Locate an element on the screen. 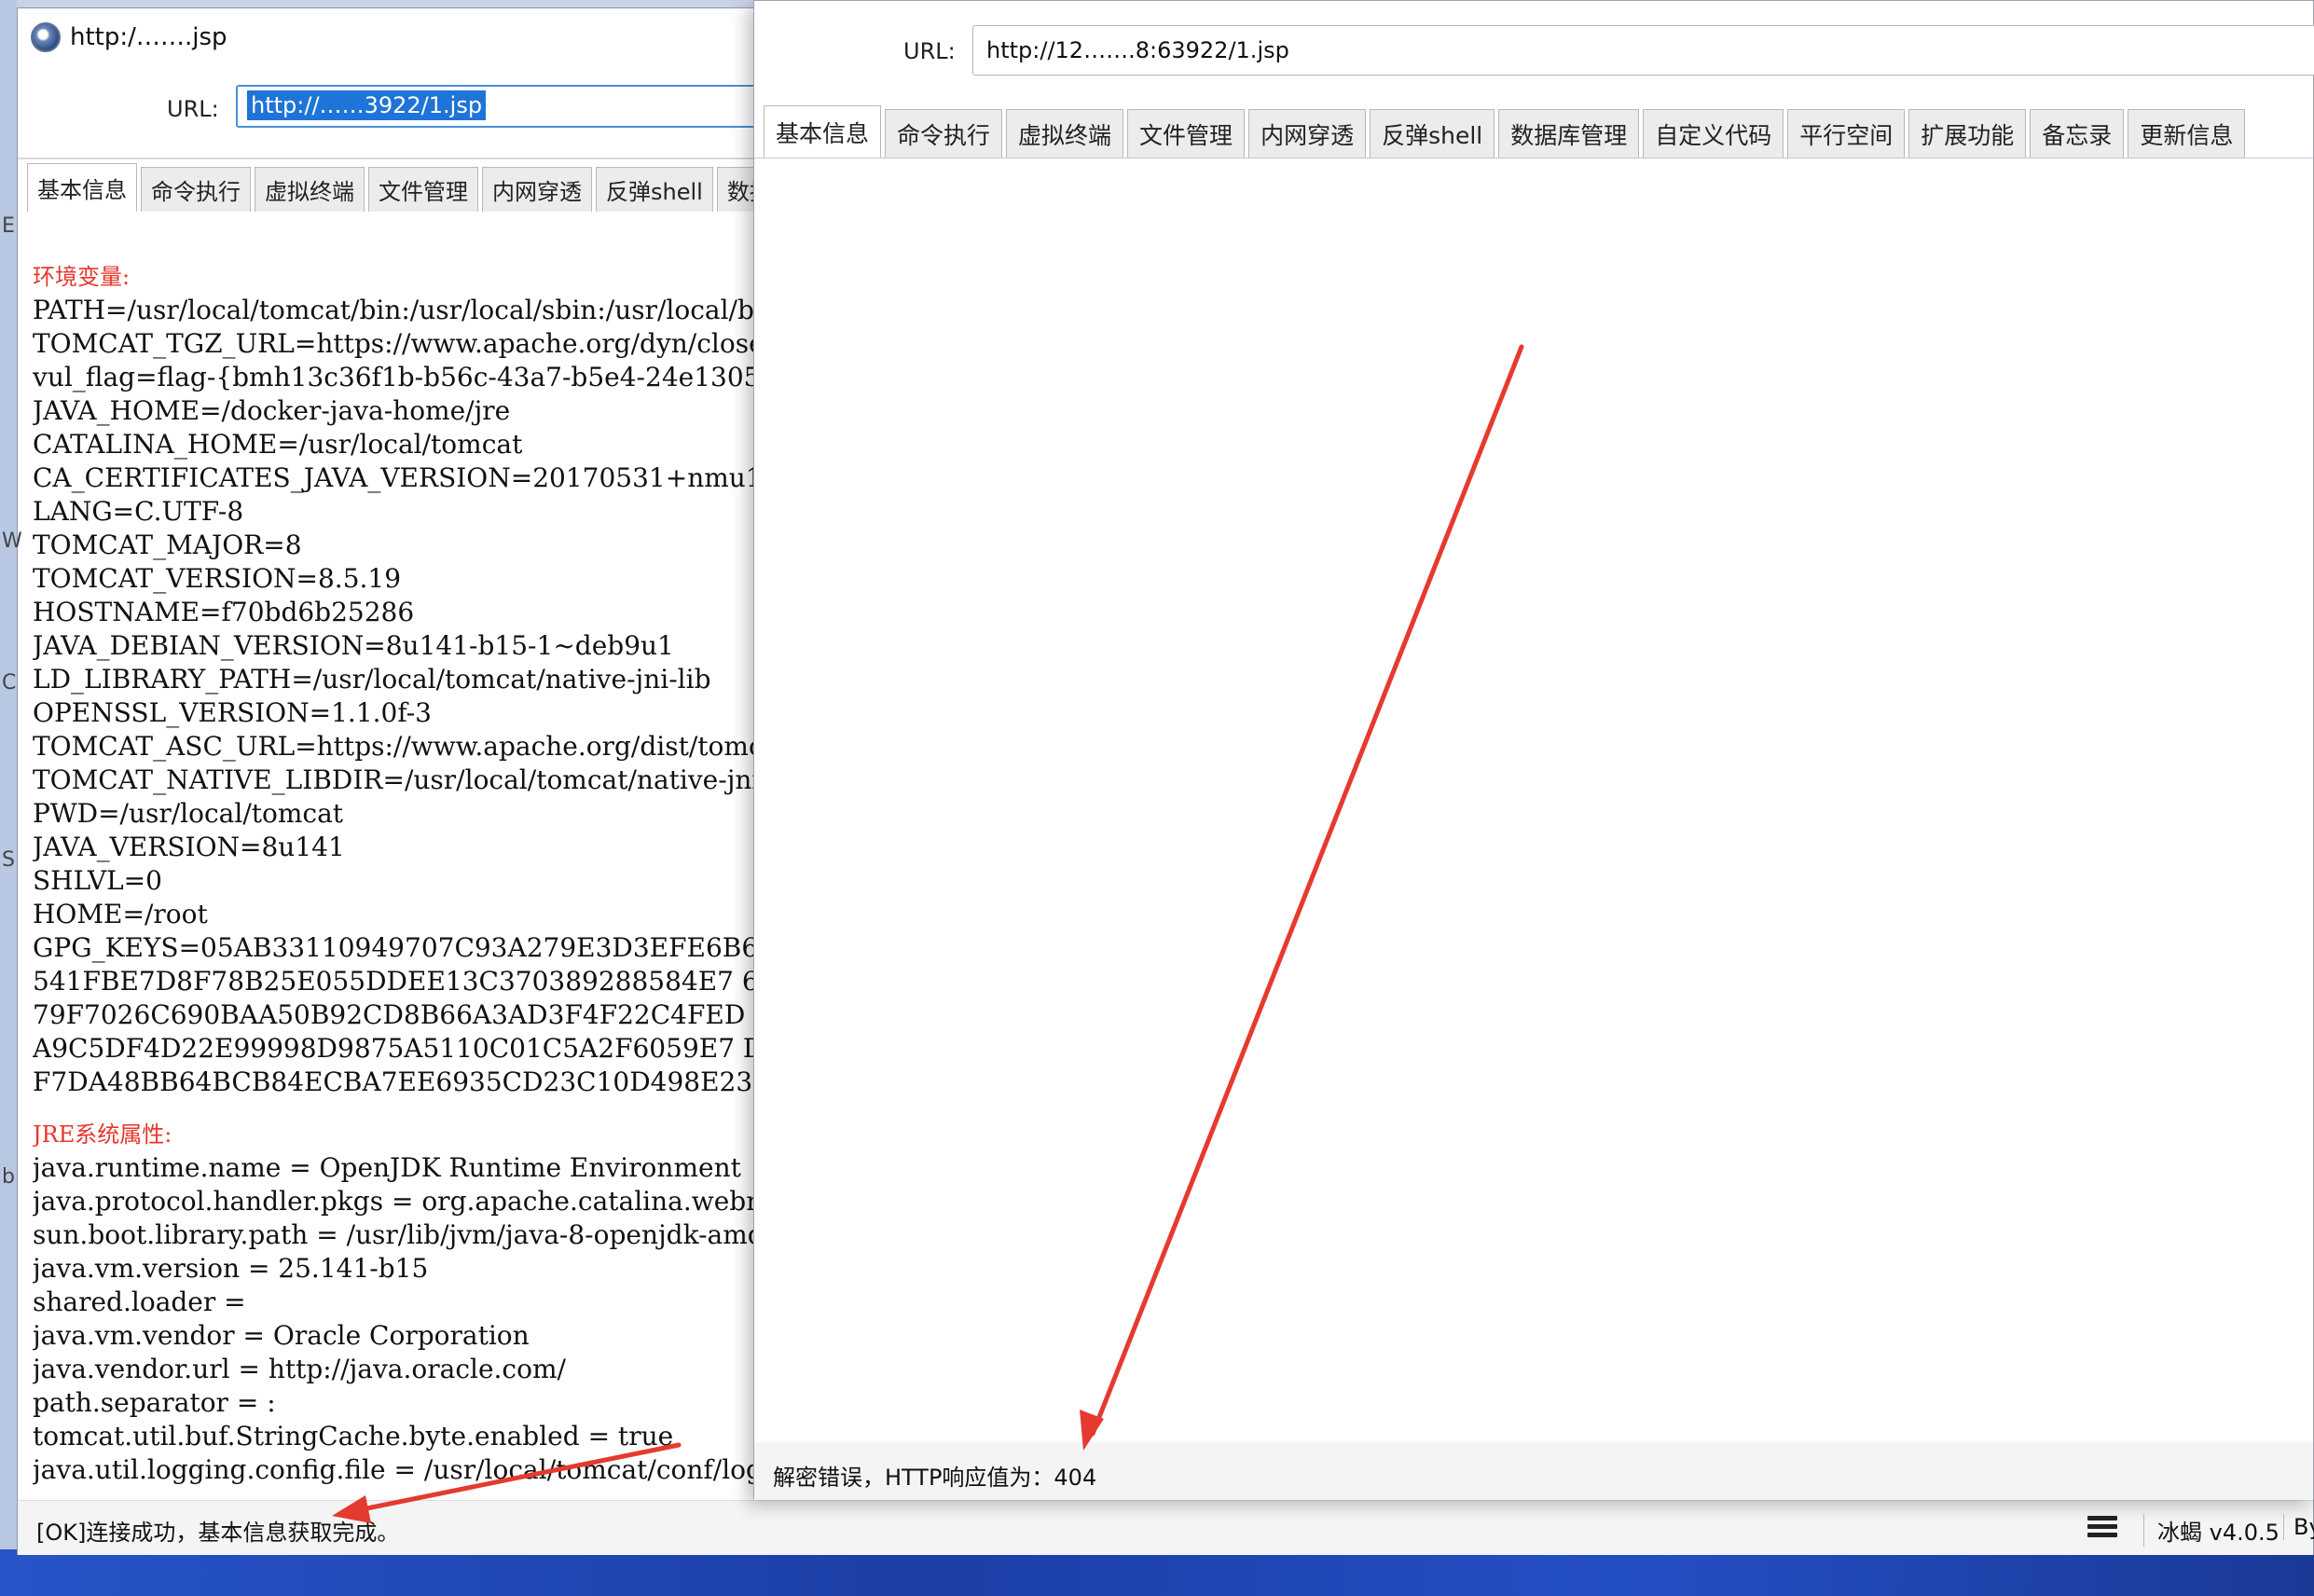 The image size is (2314, 1596). env-line: TOMCAT_VERSION=8.5.19 is located at coordinates (217, 578).